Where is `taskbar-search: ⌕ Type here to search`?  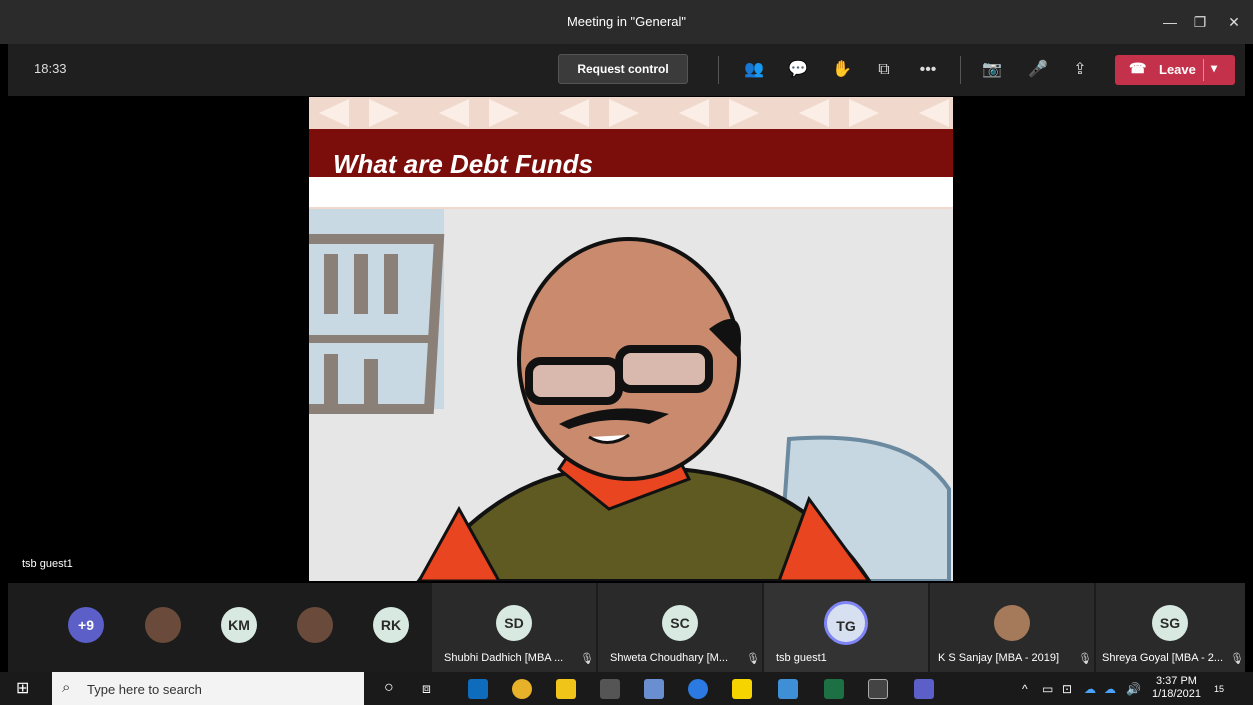 taskbar-search: ⌕ Type here to search is located at coordinates (208, 688).